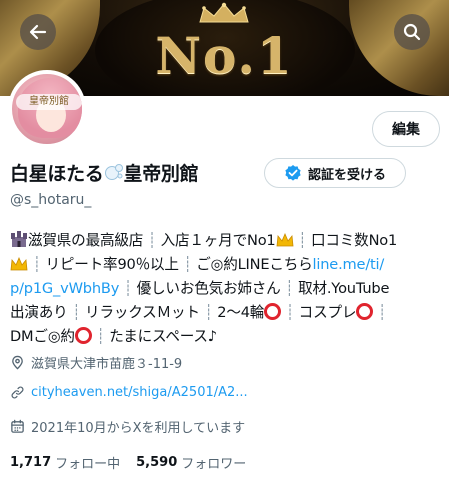 The image size is (449, 480). Describe the element at coordinates (138, 428) in the screenshot. I see `joined-text: 2021年10月からXを利用しています` at that location.